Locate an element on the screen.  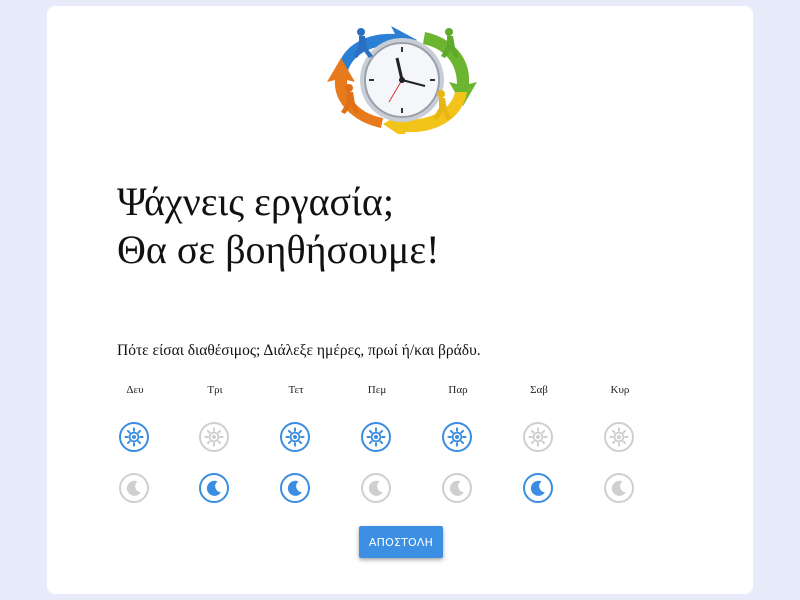
headline-line-2: Θα σε βοηθήσουμε! is located at coordinates (278, 249).